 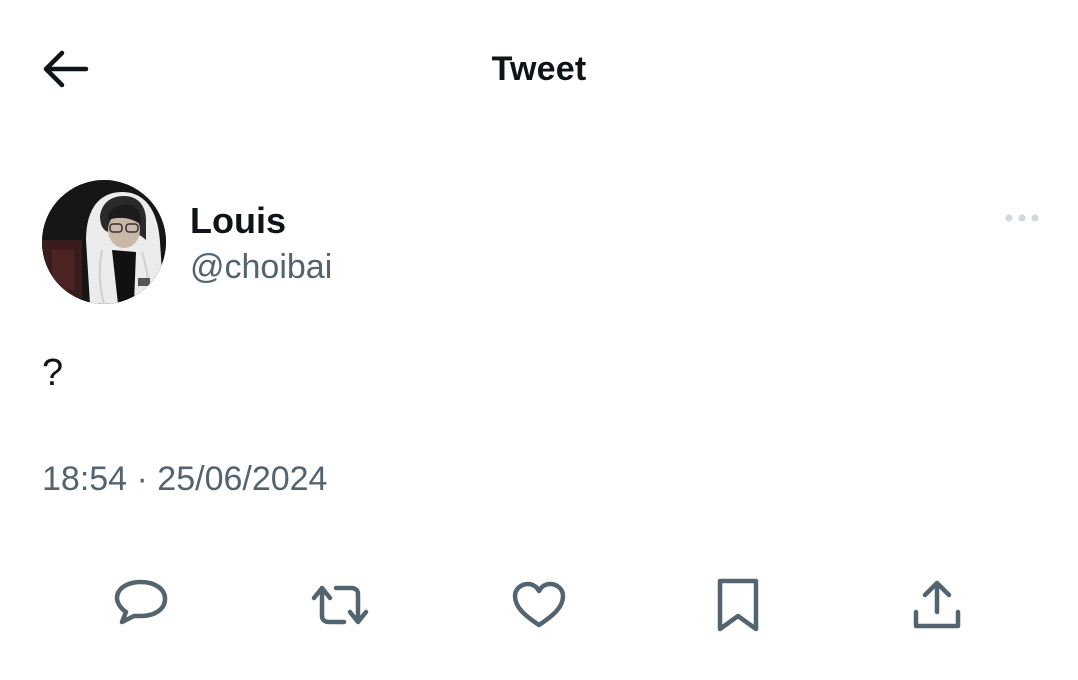 What do you see at coordinates (238, 221) in the screenshot?
I see `display-name: Louis` at bounding box center [238, 221].